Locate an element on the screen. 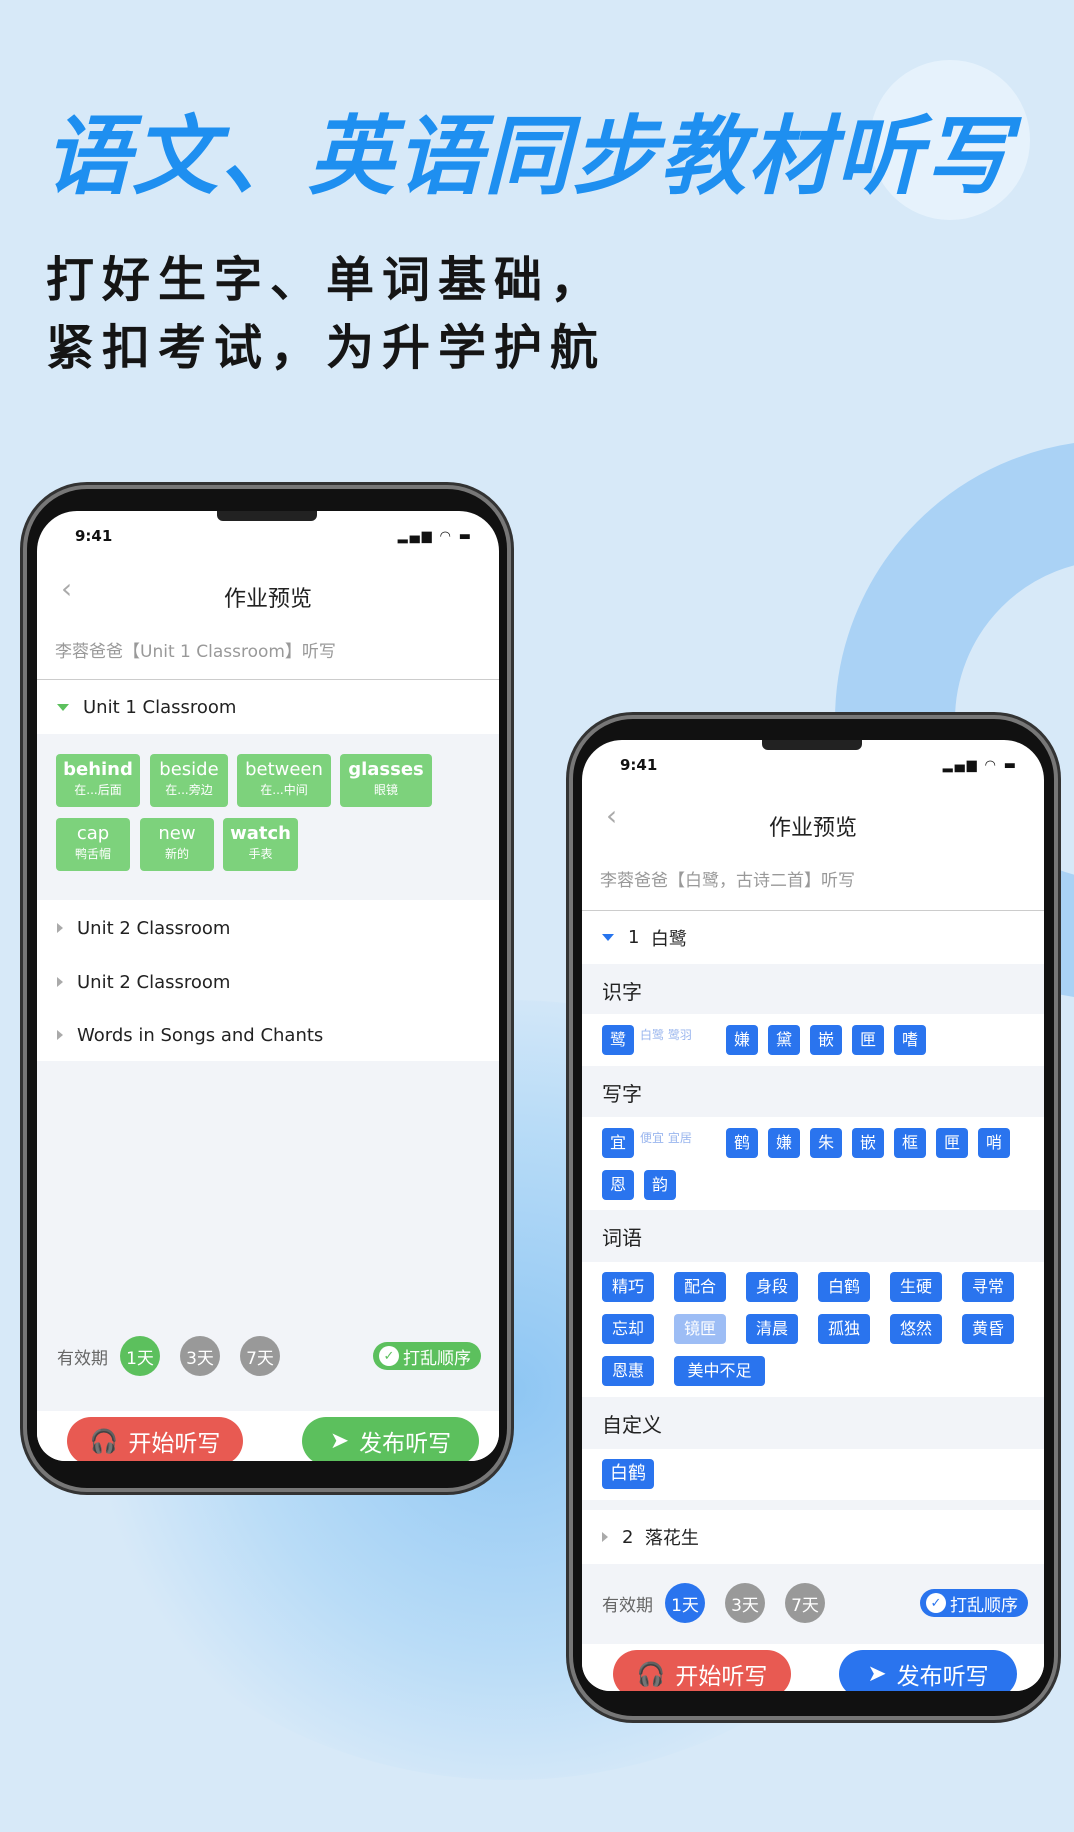 Image resolution: width=1074 pixels, height=1832 pixels. status-icons: ▂▄▆ ◠ ▬ is located at coordinates (980, 765).